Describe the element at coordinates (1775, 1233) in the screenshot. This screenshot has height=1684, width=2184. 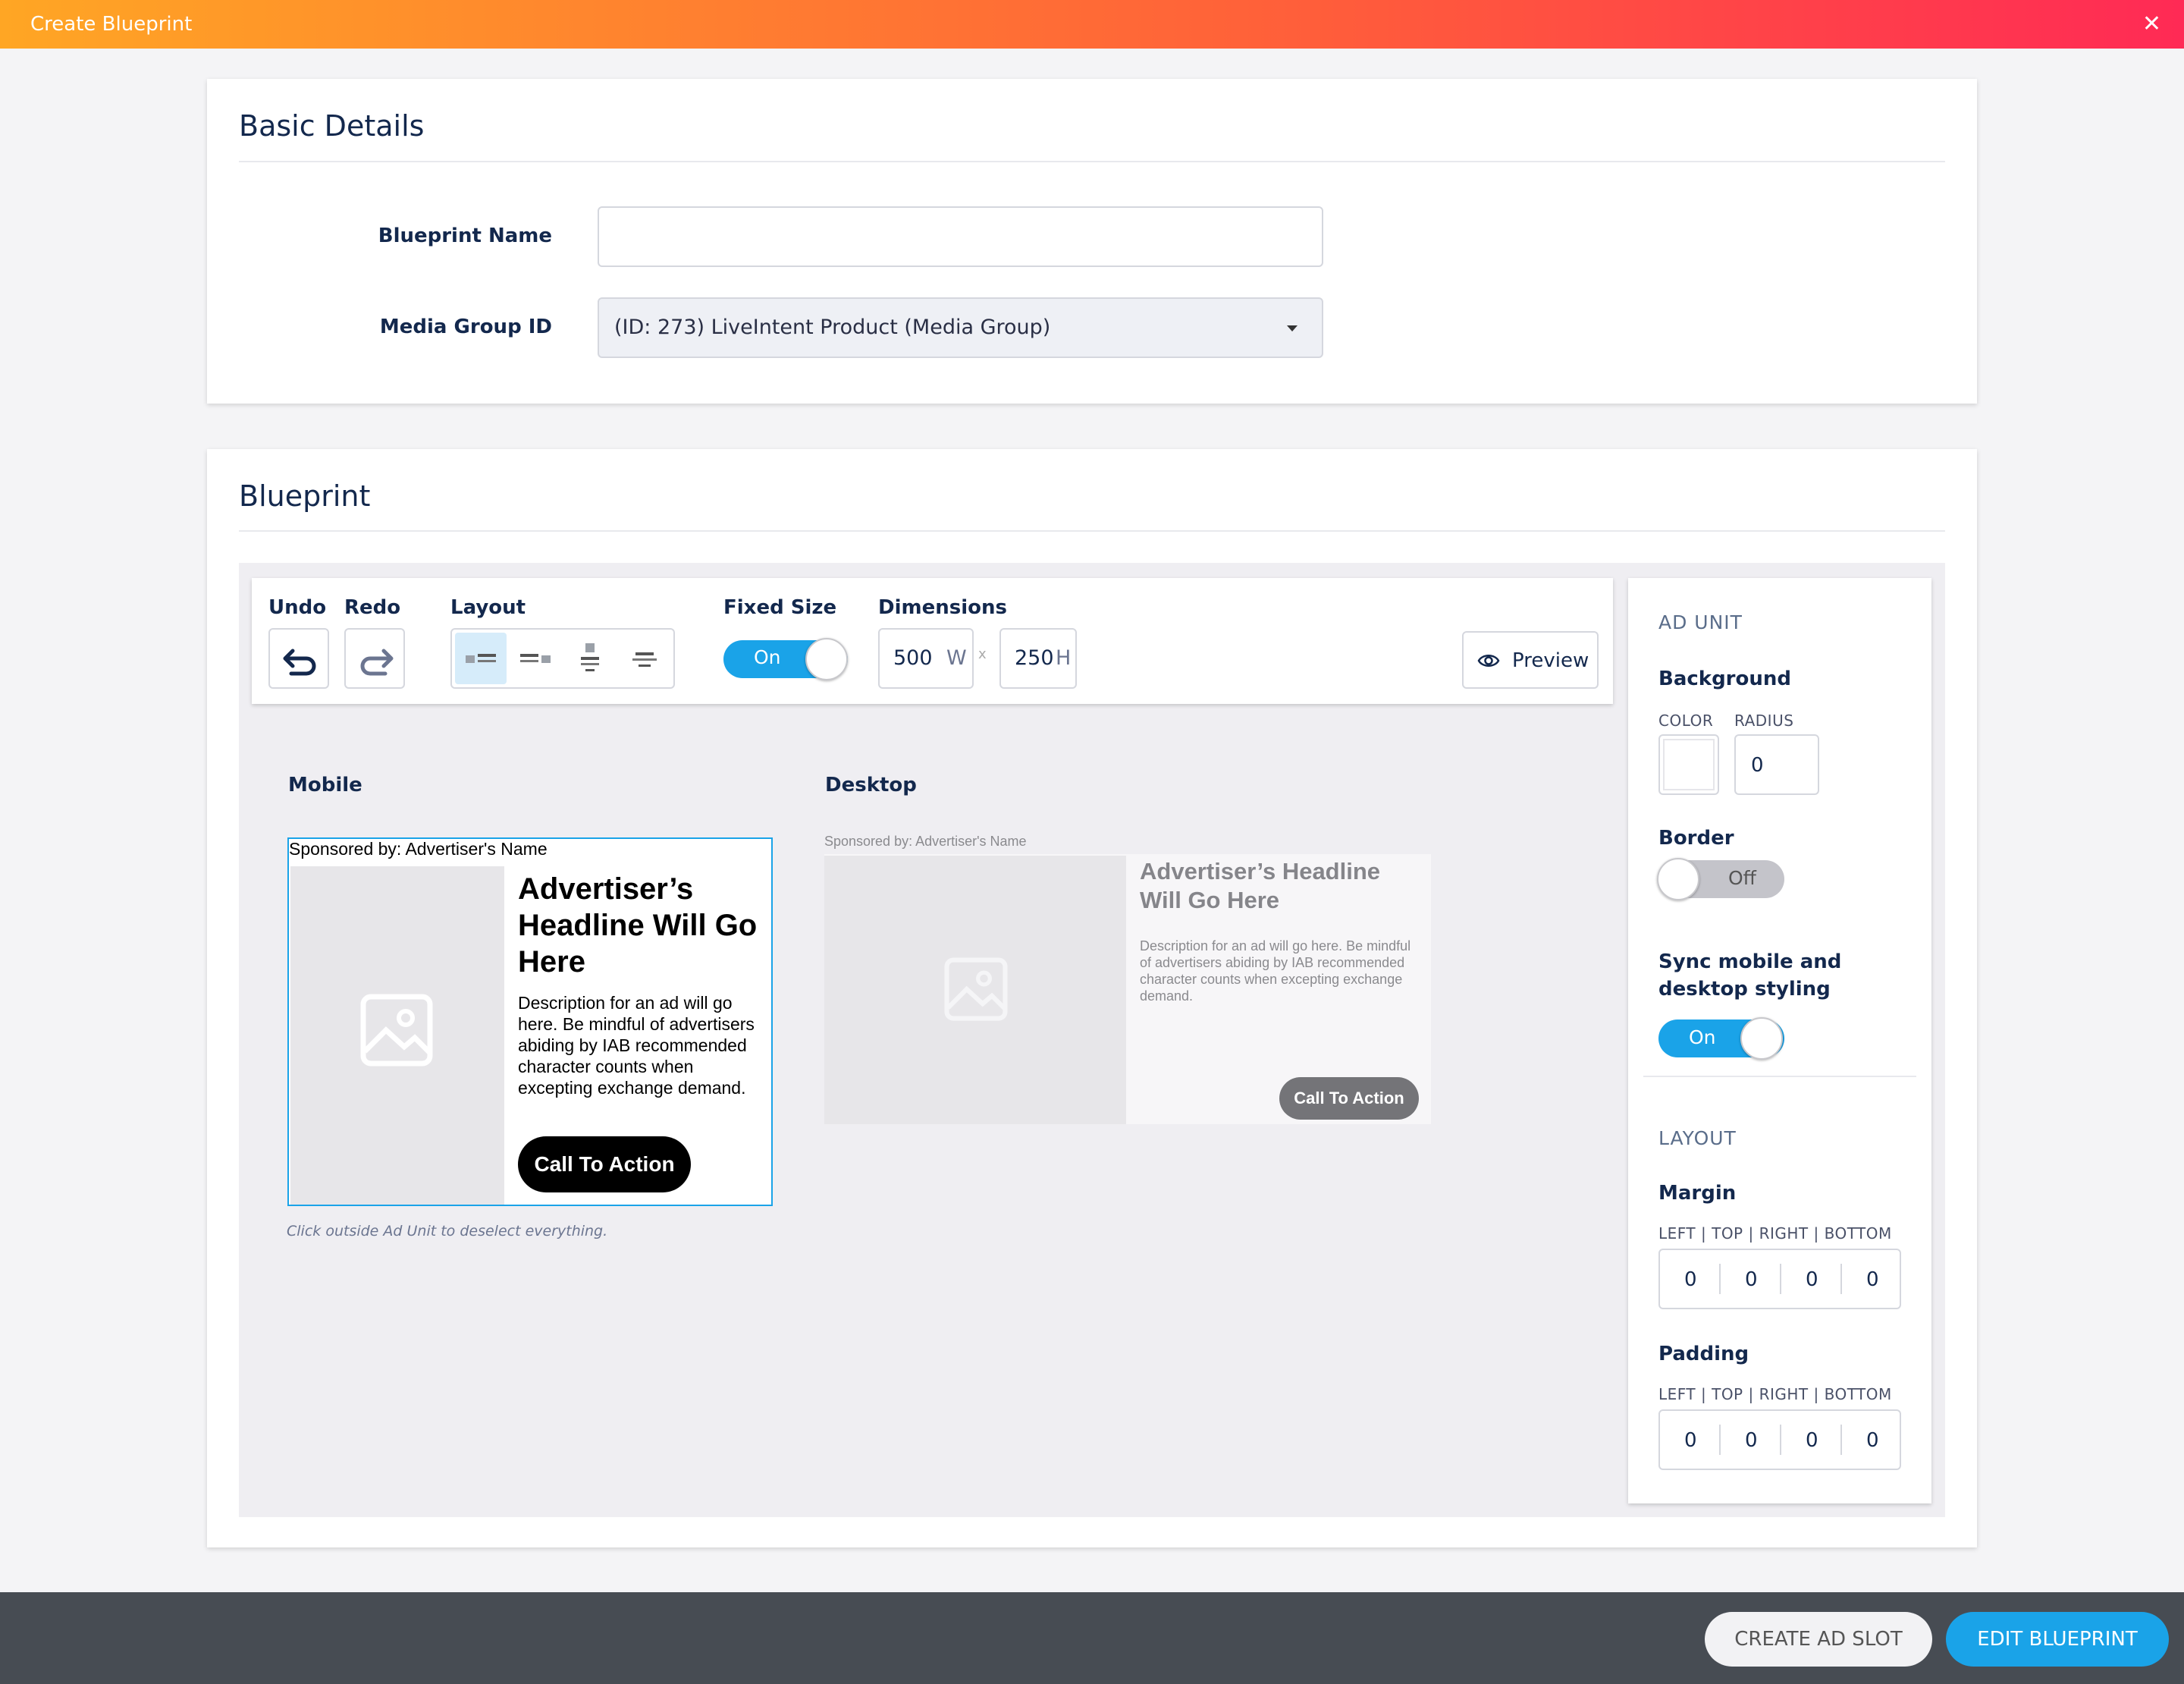
I see `margin-sides-label: LEFT | TOP | RIGHT | BOTTOM` at that location.